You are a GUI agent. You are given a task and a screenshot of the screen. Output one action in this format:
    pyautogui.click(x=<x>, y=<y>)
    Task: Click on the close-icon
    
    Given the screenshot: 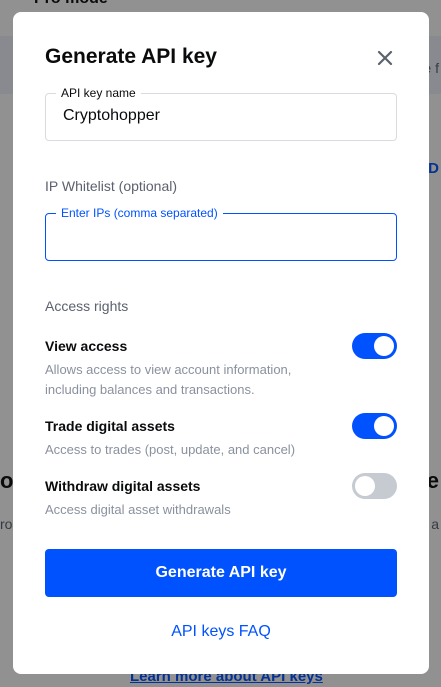 What is the action you would take?
    pyautogui.click(x=385, y=58)
    